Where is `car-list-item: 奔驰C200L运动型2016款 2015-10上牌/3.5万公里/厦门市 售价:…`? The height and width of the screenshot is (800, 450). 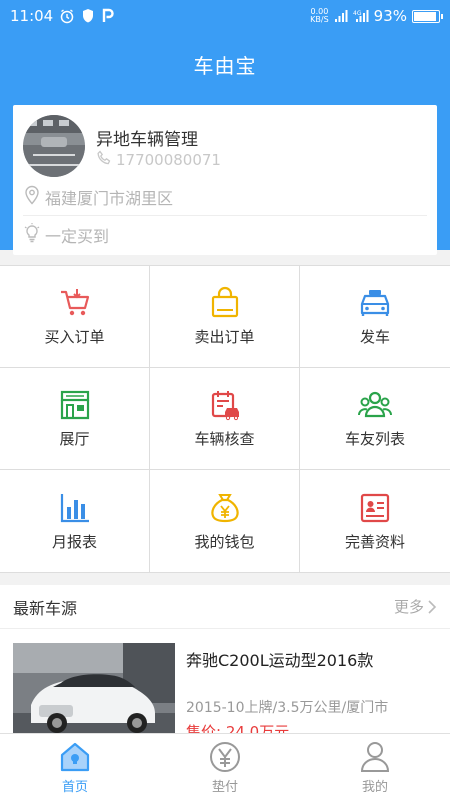 car-list-item: 奔驰C200L运动型2016款 2015-10上牌/3.5万公里/厦门市 售价:… is located at coordinates (225, 681).